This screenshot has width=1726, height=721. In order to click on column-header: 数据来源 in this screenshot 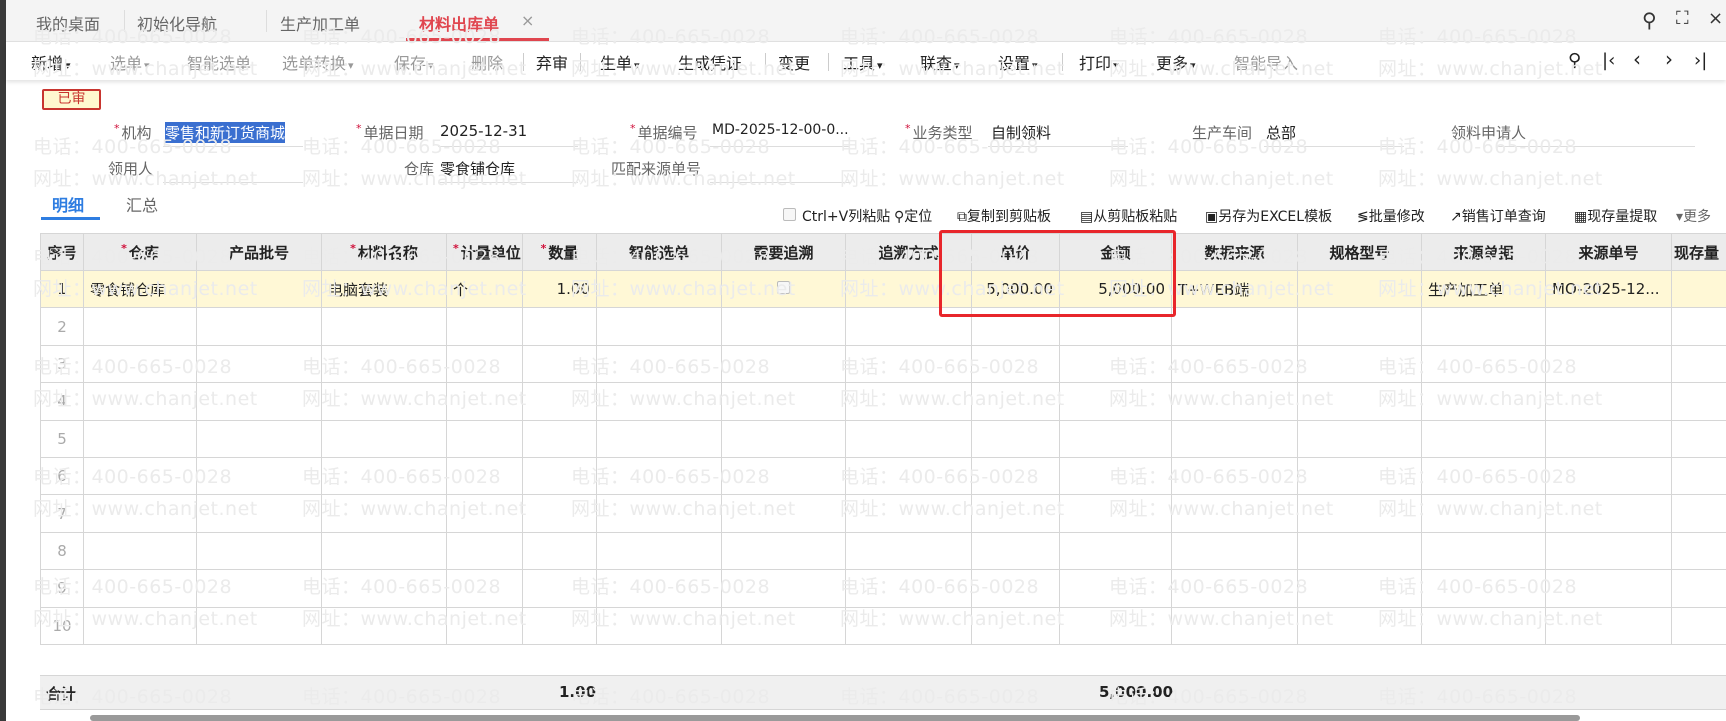, I will do `click(1234, 252)`.